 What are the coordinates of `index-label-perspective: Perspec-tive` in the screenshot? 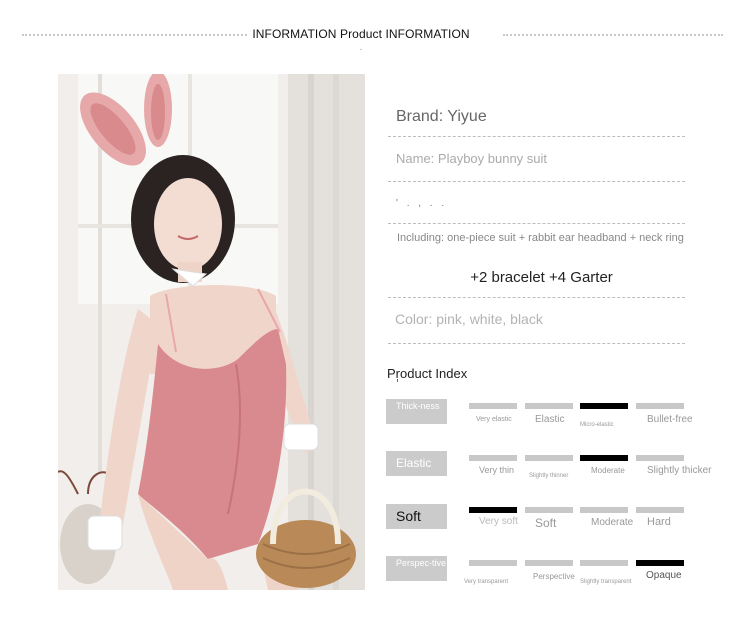 It's located at (416, 568).